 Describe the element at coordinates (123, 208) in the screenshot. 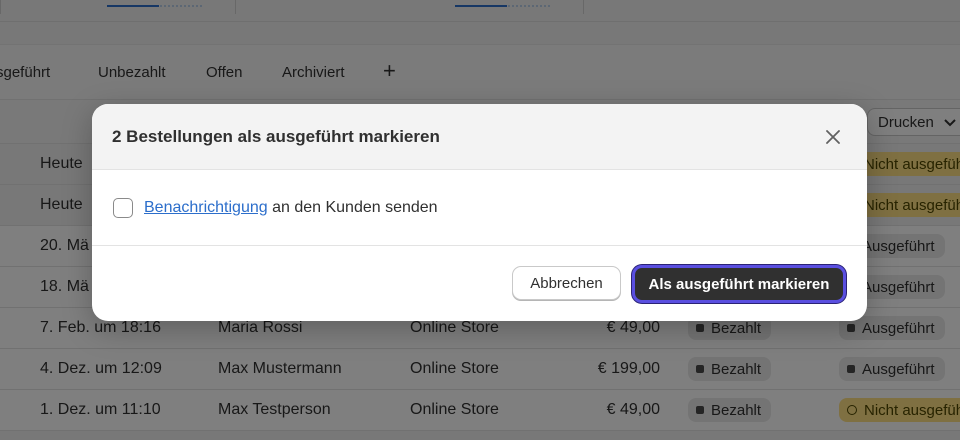

I see `notify-customer-checkbox` at that location.